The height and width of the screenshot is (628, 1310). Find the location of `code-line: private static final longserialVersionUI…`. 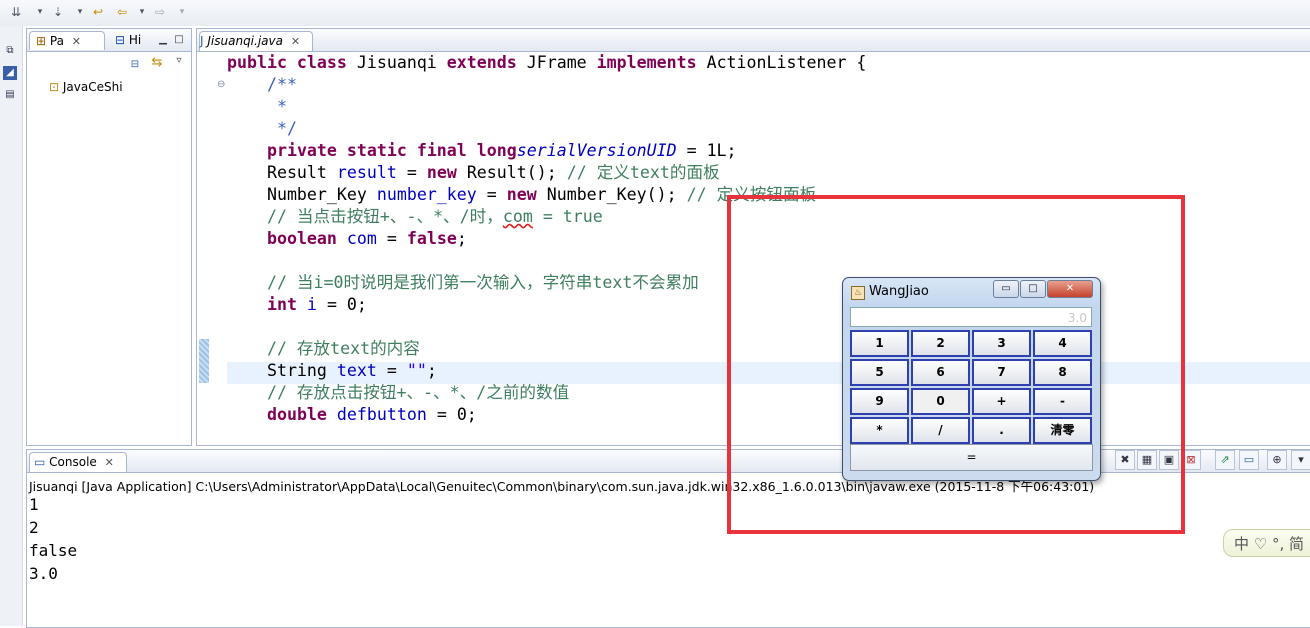

code-line: private static final longserialVersionUI… is located at coordinates (482, 151).